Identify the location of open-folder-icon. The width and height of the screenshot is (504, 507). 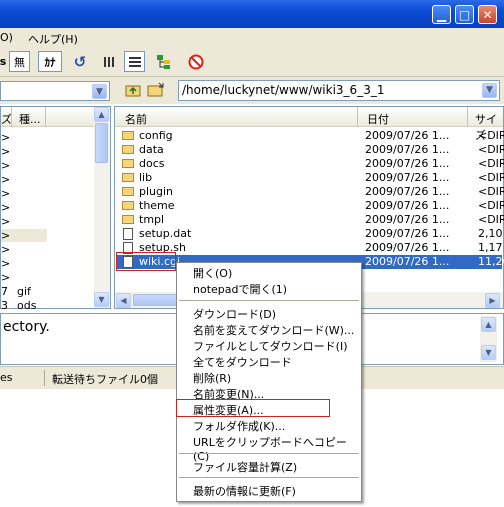
(156, 90).